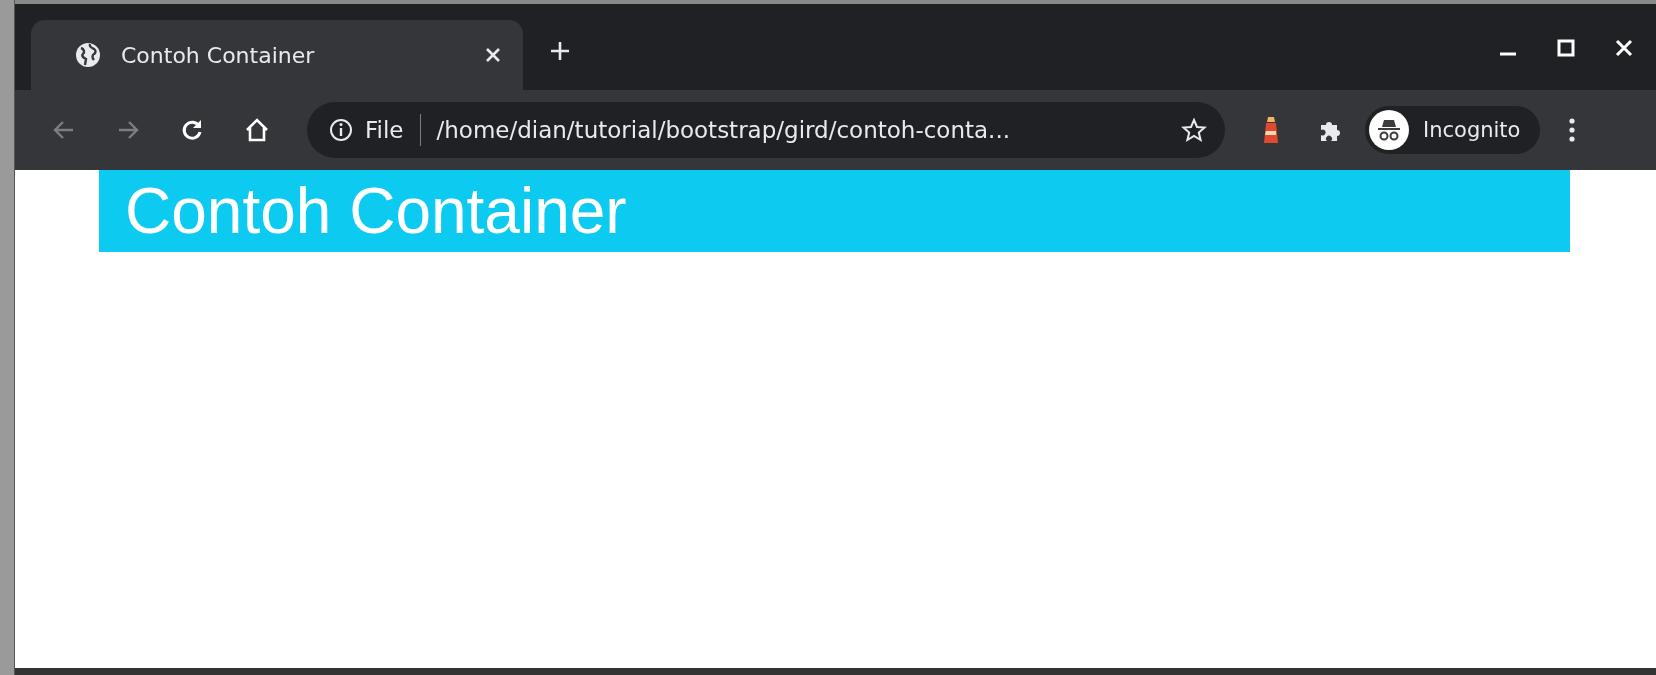  Describe the element at coordinates (384, 130) in the screenshot. I see `site-info-label: File` at that location.